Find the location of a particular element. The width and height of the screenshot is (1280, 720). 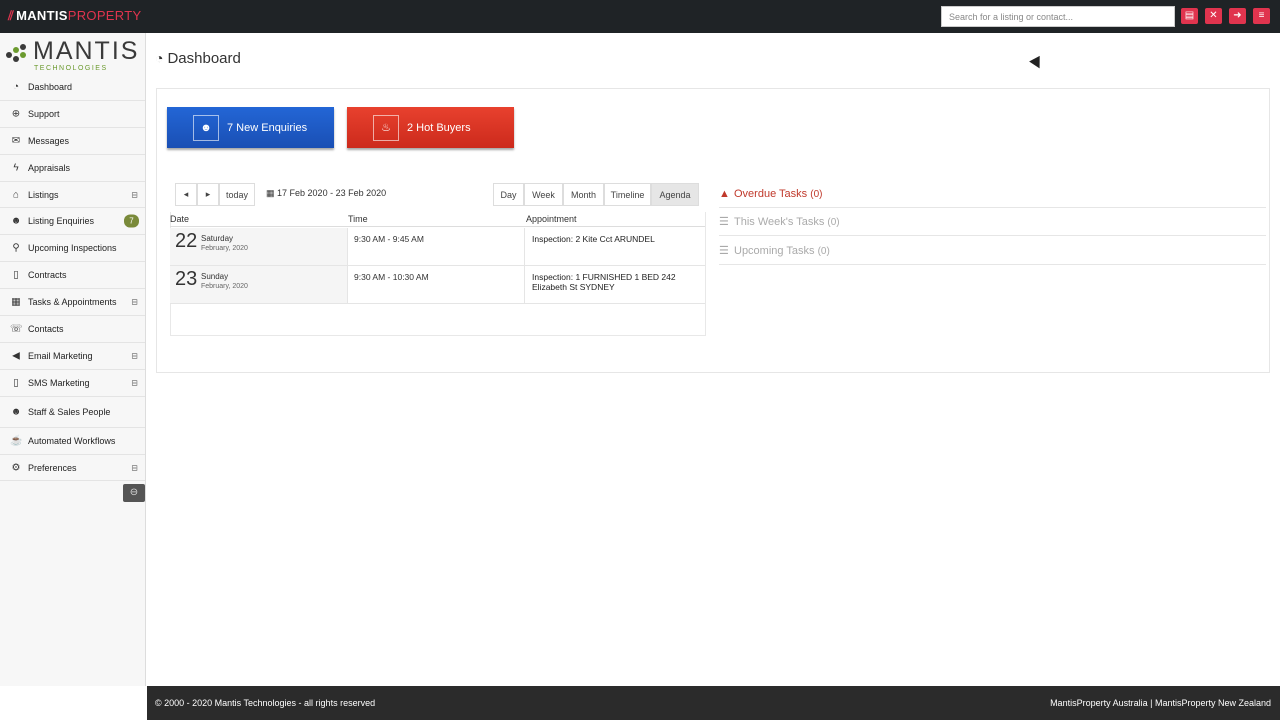

sidebar-item-listings: ⌂ Listings ⊟ is located at coordinates (72, 195).